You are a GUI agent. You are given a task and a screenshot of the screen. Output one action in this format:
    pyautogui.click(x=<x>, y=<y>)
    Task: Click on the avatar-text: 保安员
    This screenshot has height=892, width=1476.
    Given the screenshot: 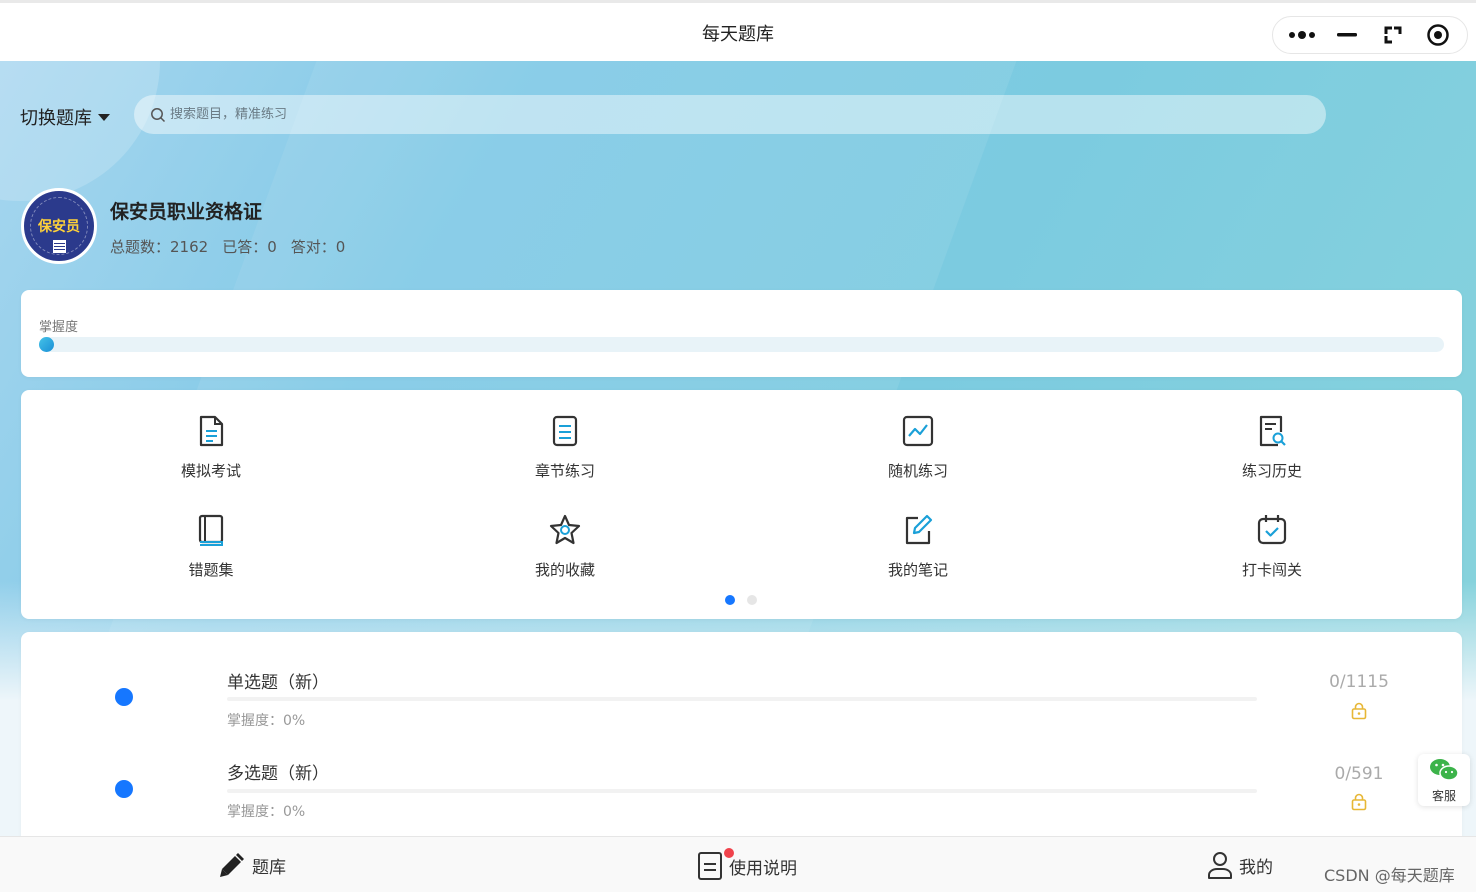 What is the action you would take?
    pyautogui.click(x=59, y=227)
    